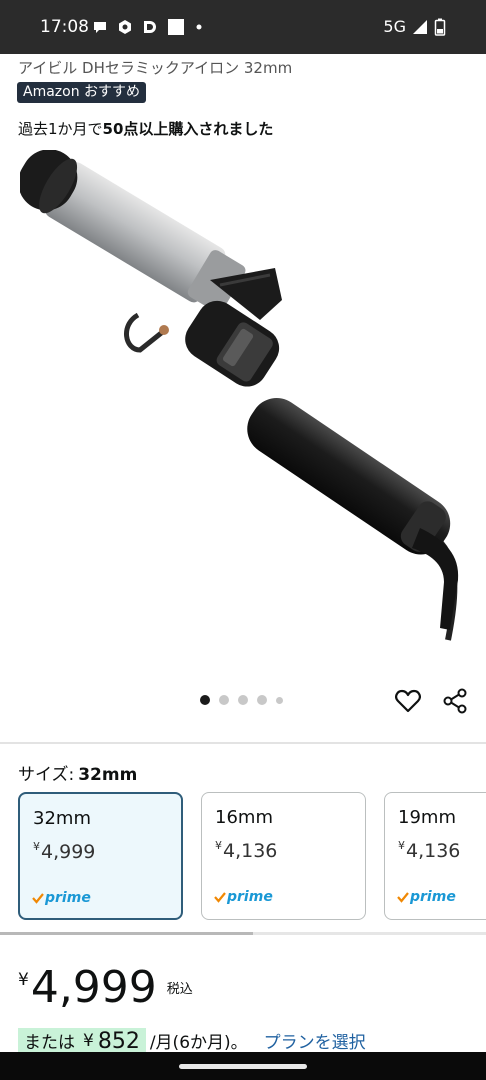  Describe the element at coordinates (64, 27) in the screenshot. I see `status-time: 17:08` at that location.